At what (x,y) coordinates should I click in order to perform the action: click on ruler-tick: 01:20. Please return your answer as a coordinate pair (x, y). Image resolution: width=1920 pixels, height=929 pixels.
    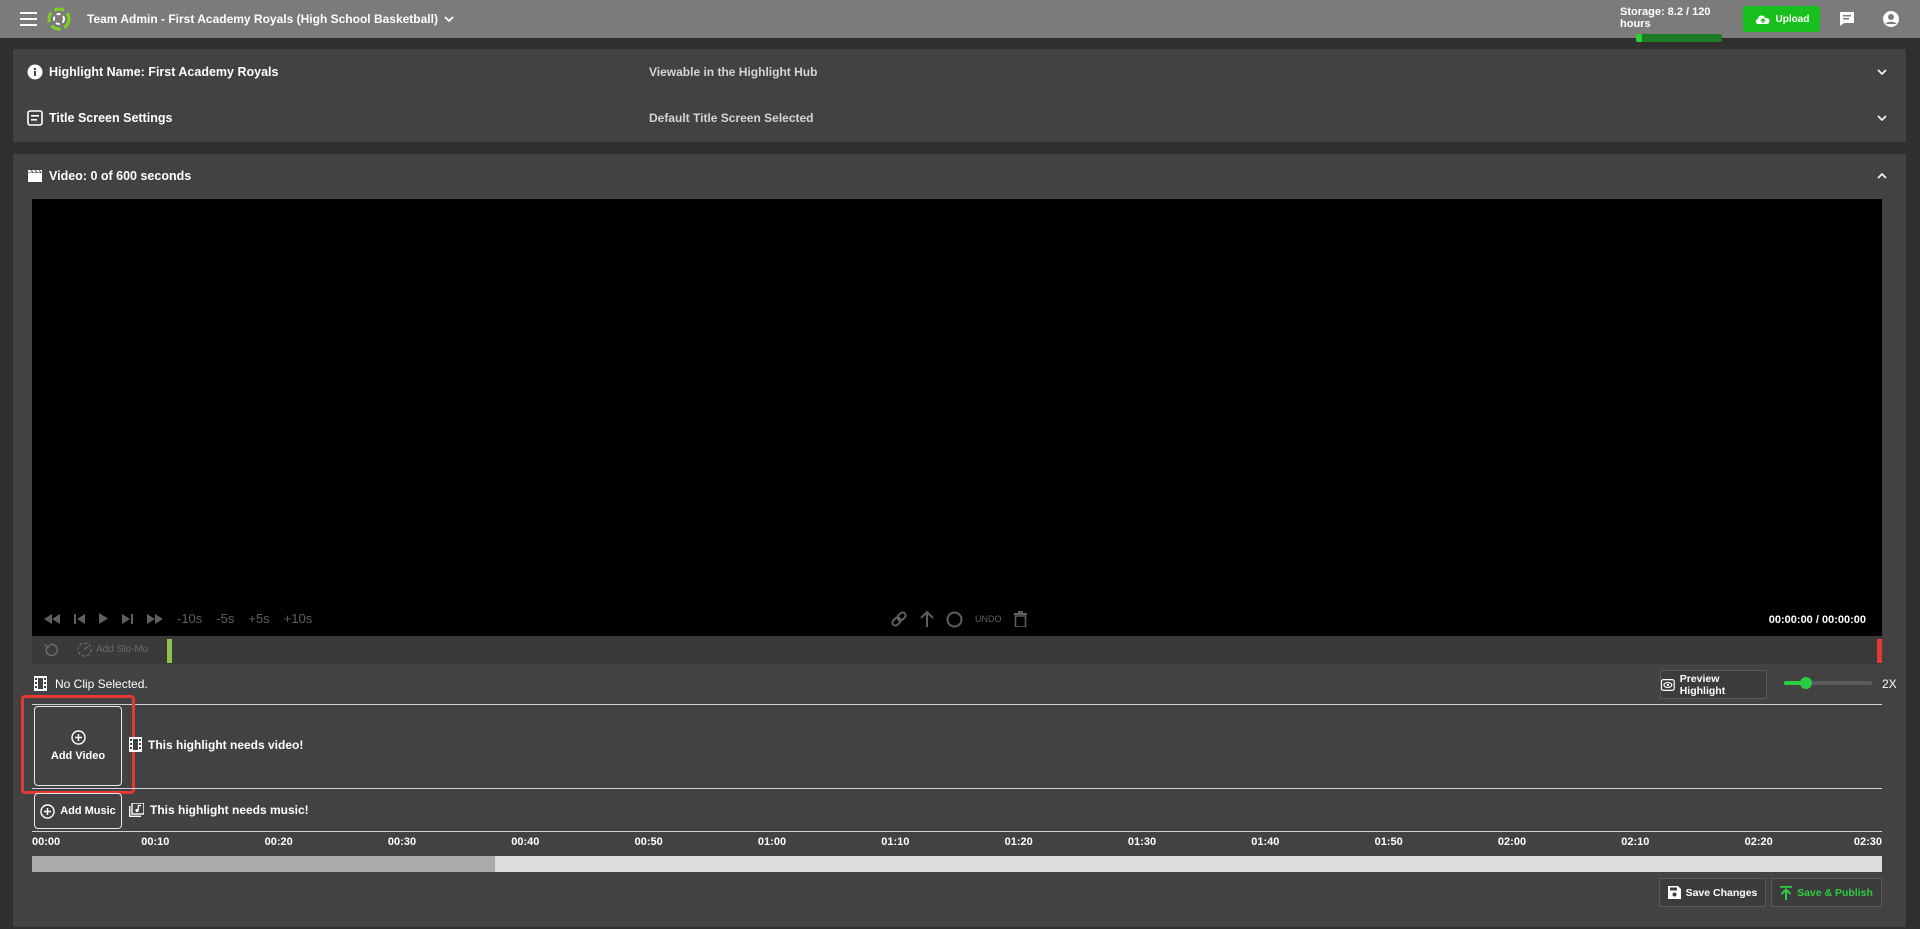
    Looking at the image, I should click on (1018, 842).